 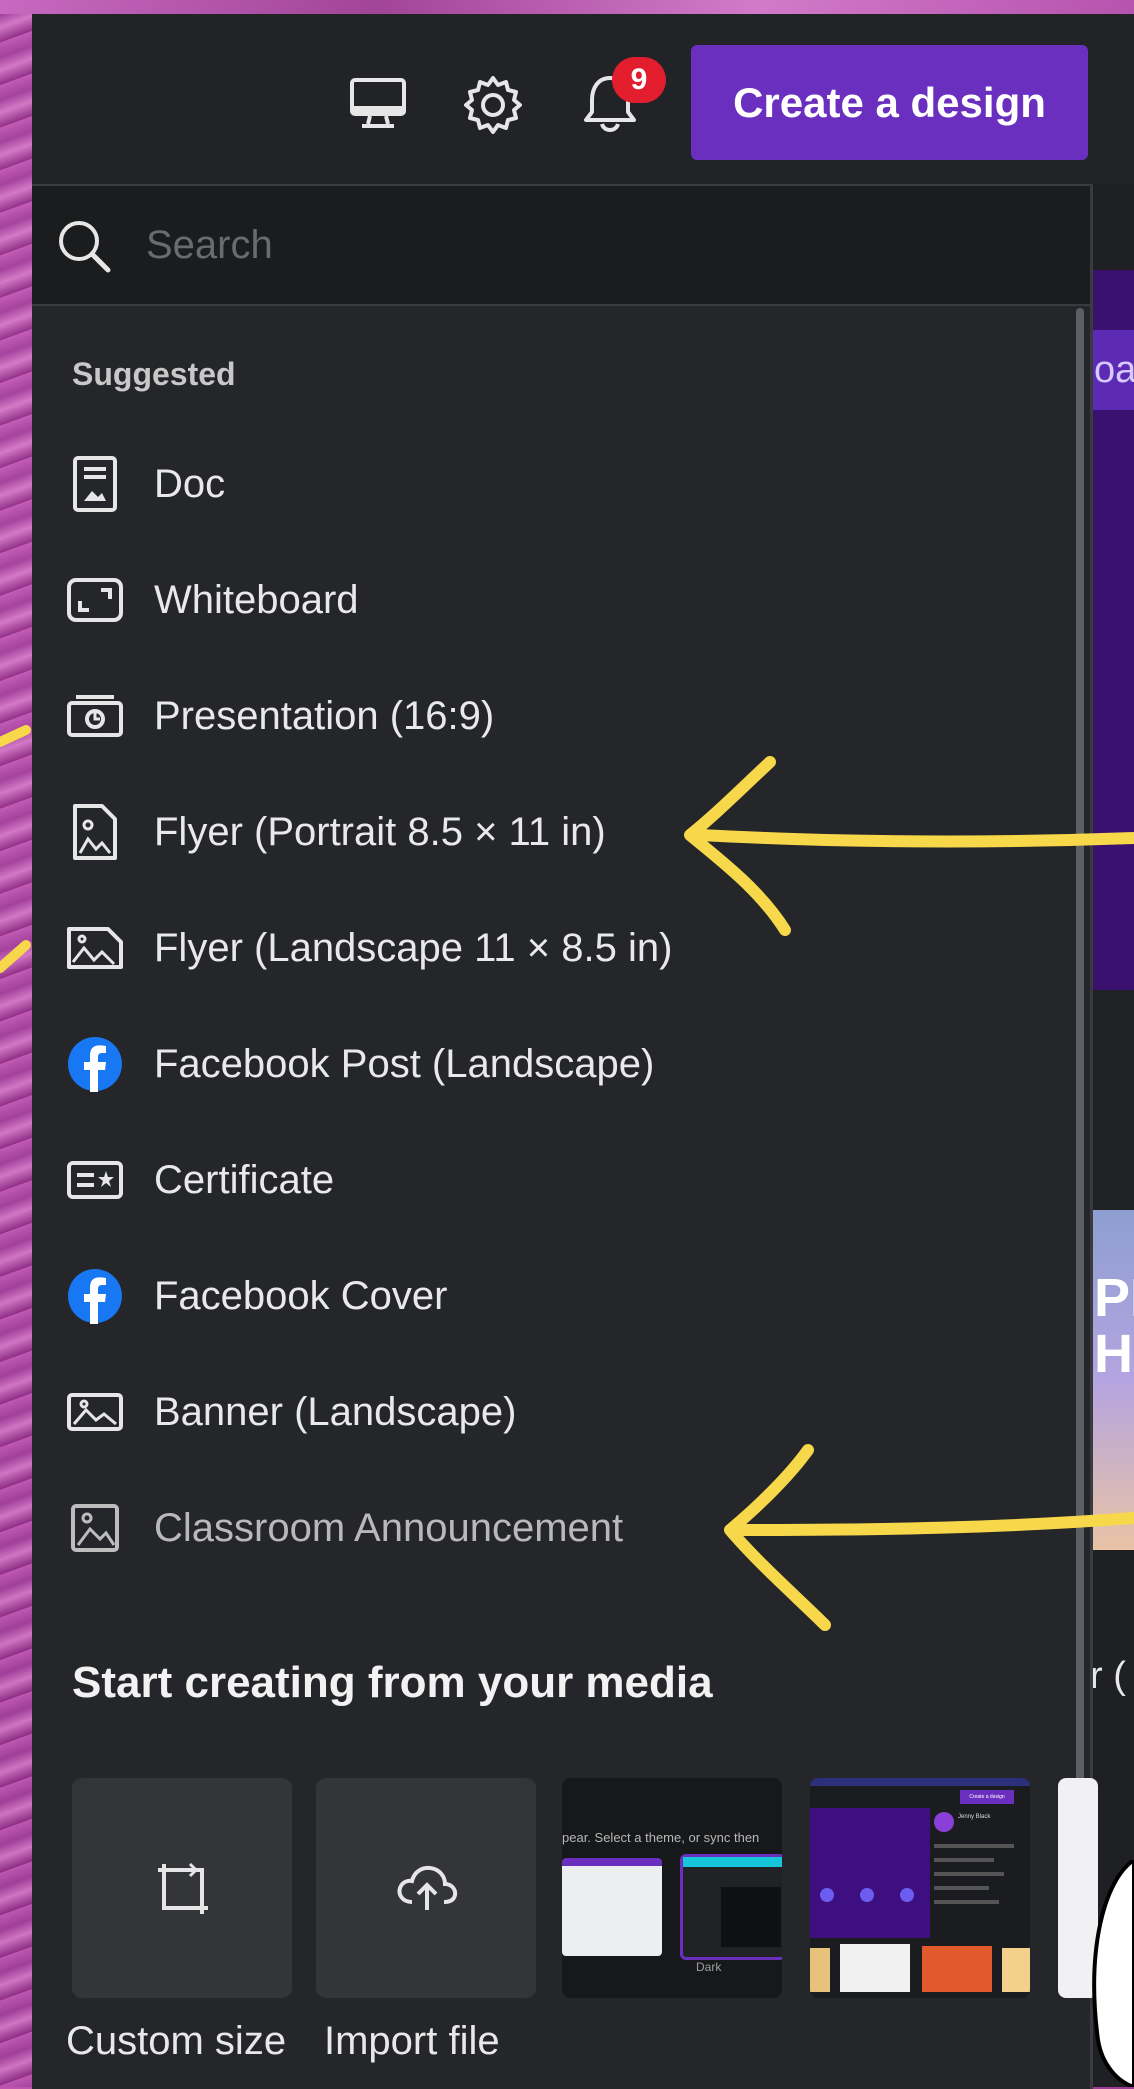 I want to click on desktop-icon, so click(x=378, y=105).